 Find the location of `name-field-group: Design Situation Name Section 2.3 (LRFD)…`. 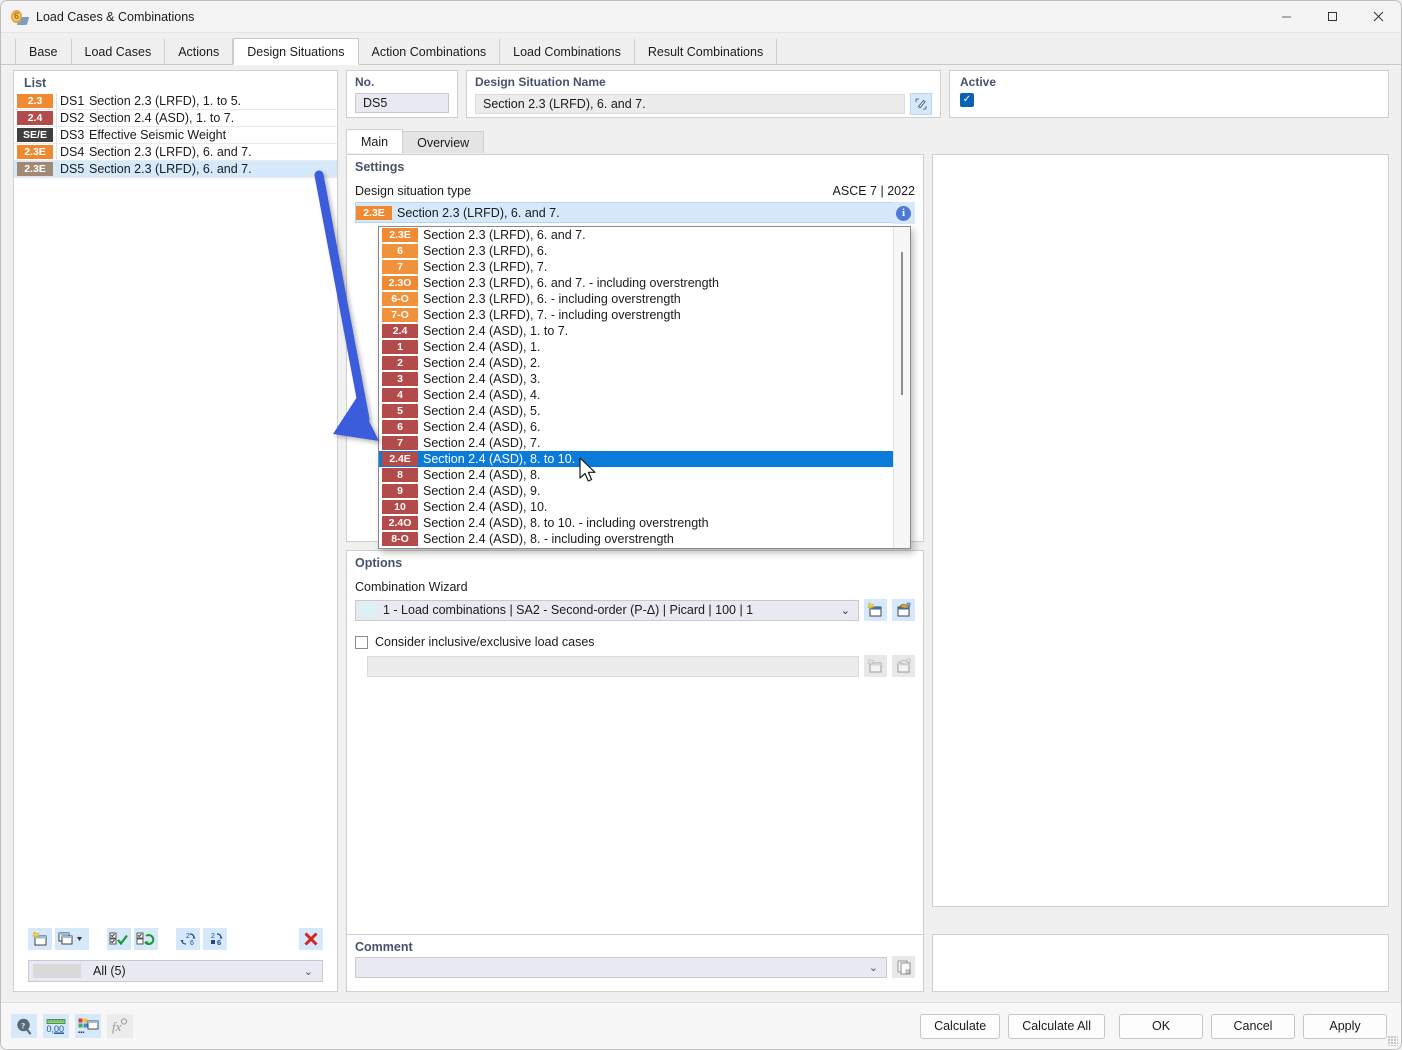

name-field-group: Design Situation Name Section 2.3 (LRFD)… is located at coordinates (703, 94).